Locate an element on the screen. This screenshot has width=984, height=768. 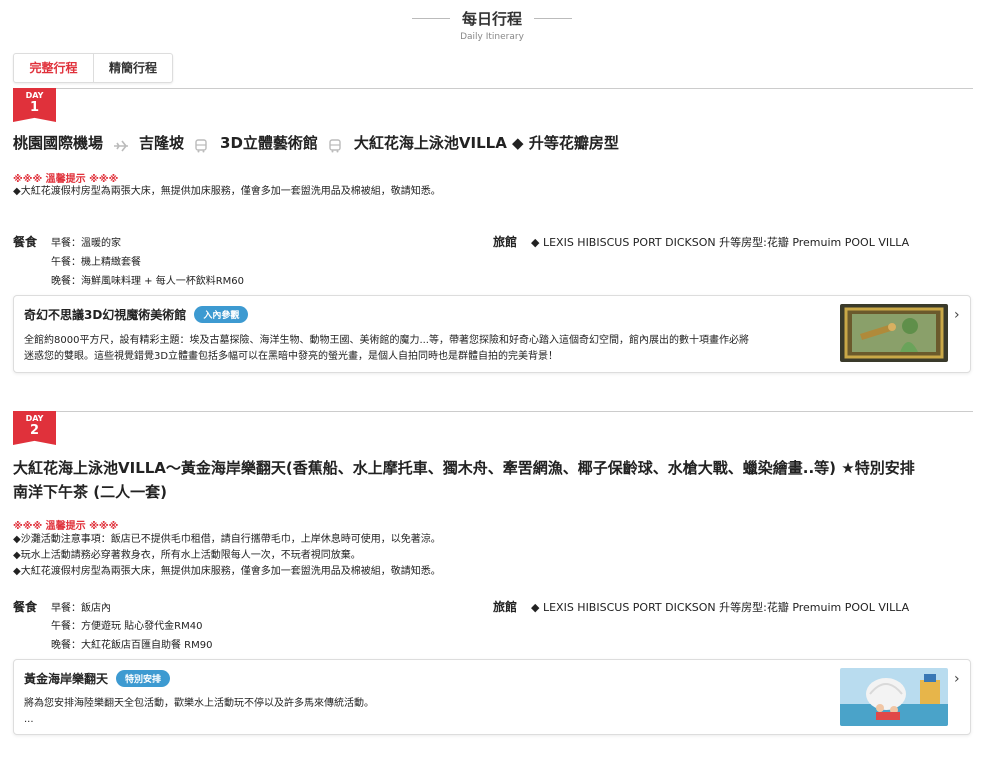
day-route: 桃園國際機場 吉隆坡 3D立體藝術館 大紅花海上泳池VILLA ◆ 升等花瓣房型 is located at coordinates (488, 143).